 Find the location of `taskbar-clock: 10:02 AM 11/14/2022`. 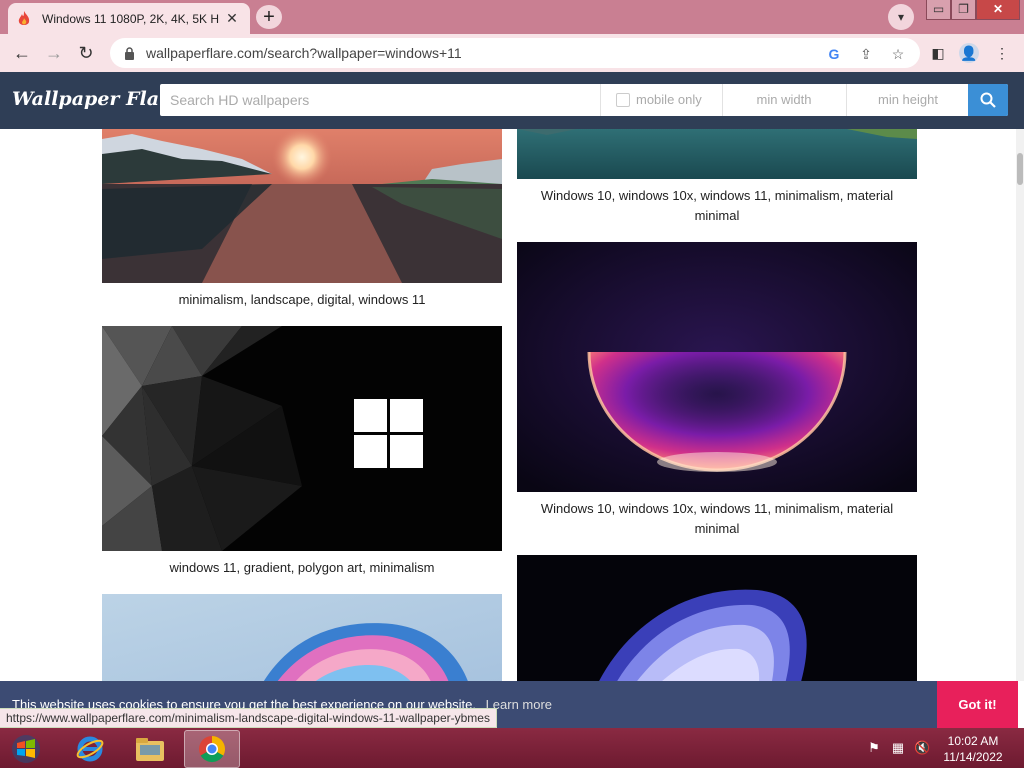

taskbar-clock: 10:02 AM 11/14/2022 is located at coordinates (973, 749).